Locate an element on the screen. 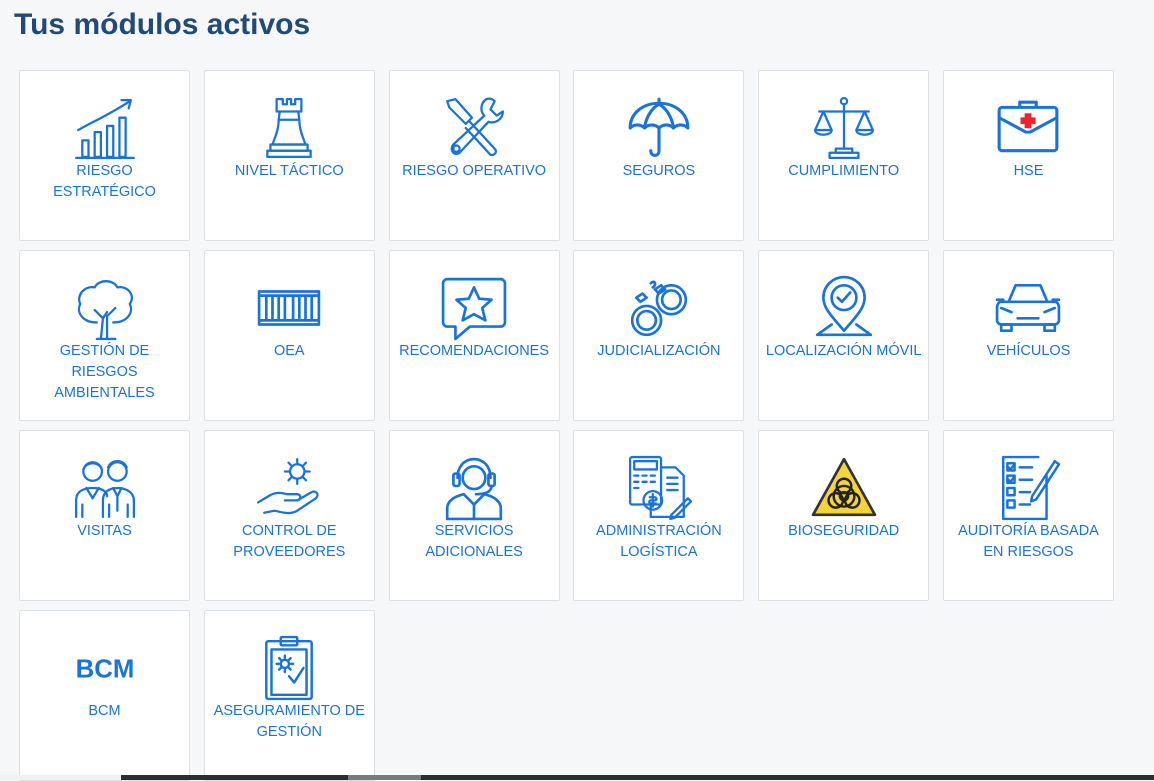  module-auditoria-basada-riesgos: AUDITORÍA BASADA EN RIESGOS is located at coordinates (1028, 515).